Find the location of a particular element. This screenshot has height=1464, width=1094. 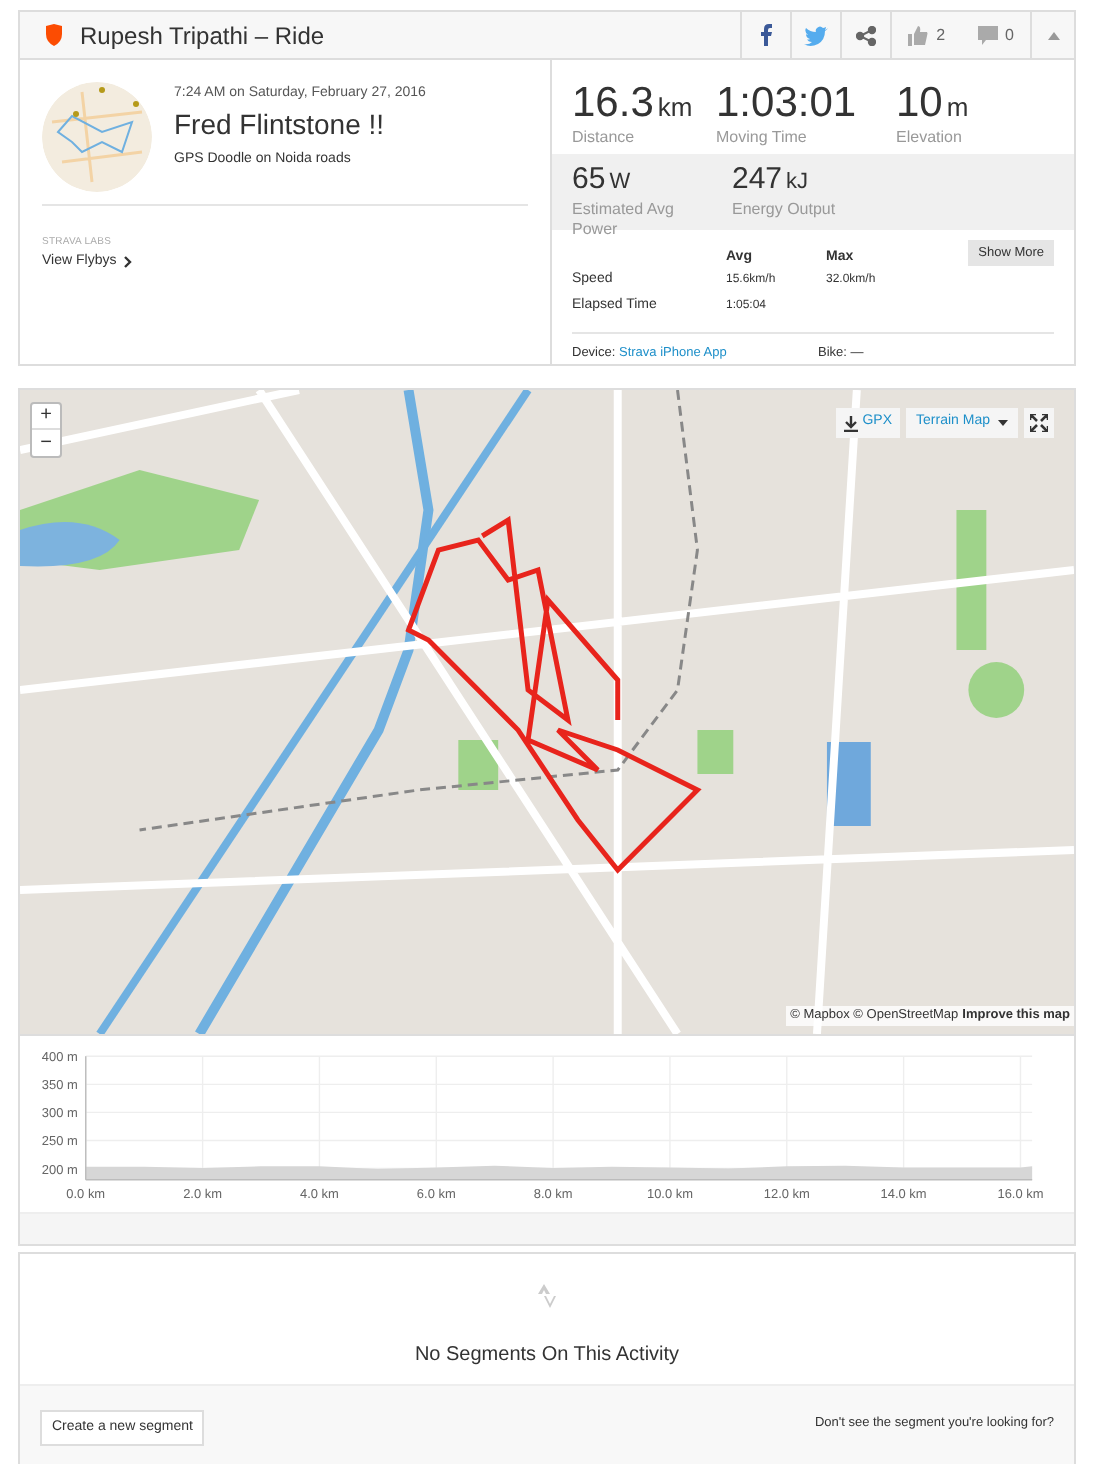

stat-label: Estimated Avg Power is located at coordinates (624, 220).